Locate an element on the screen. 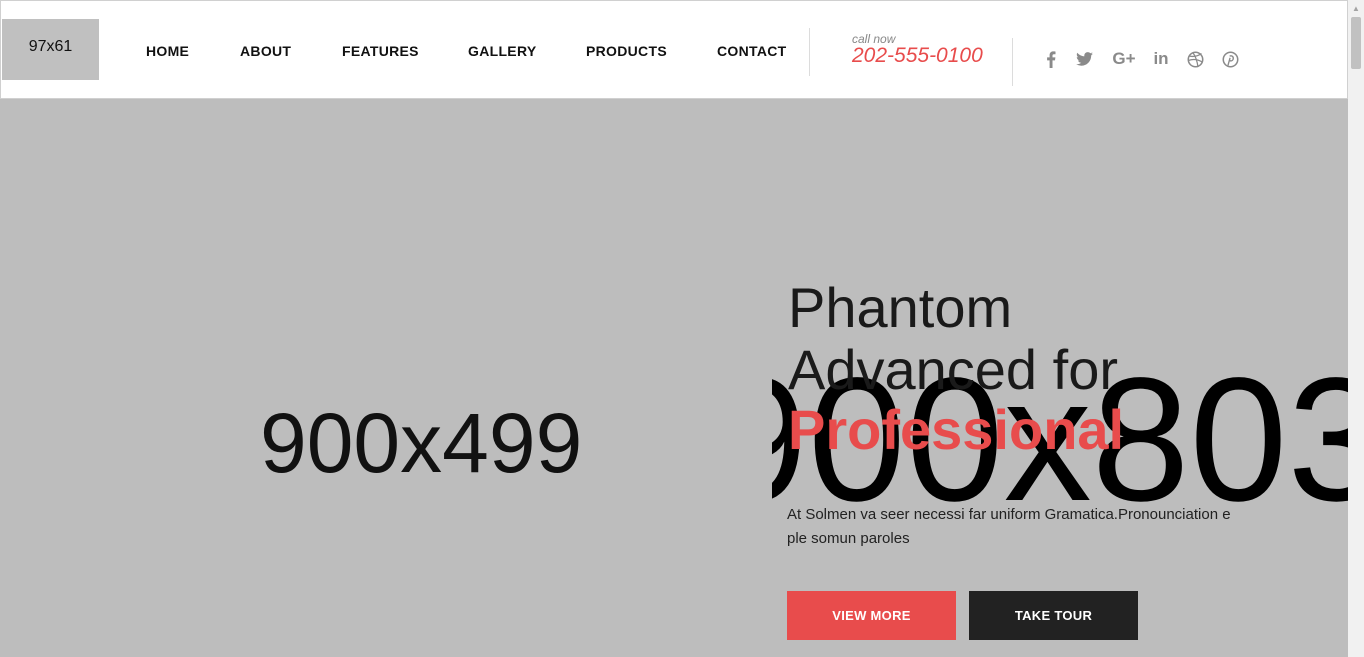  dribbble-icon is located at coordinates (1195, 59).